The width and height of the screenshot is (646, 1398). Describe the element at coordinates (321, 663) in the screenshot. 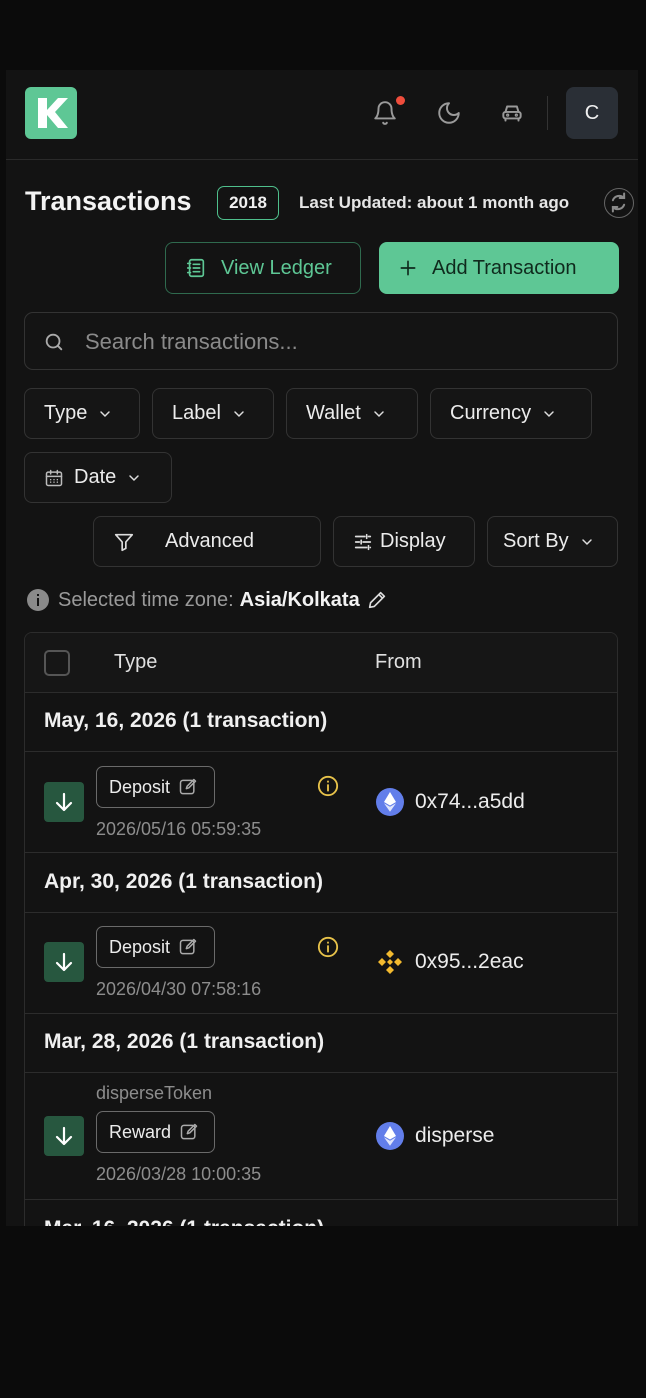

I see `table-header: Type From` at that location.